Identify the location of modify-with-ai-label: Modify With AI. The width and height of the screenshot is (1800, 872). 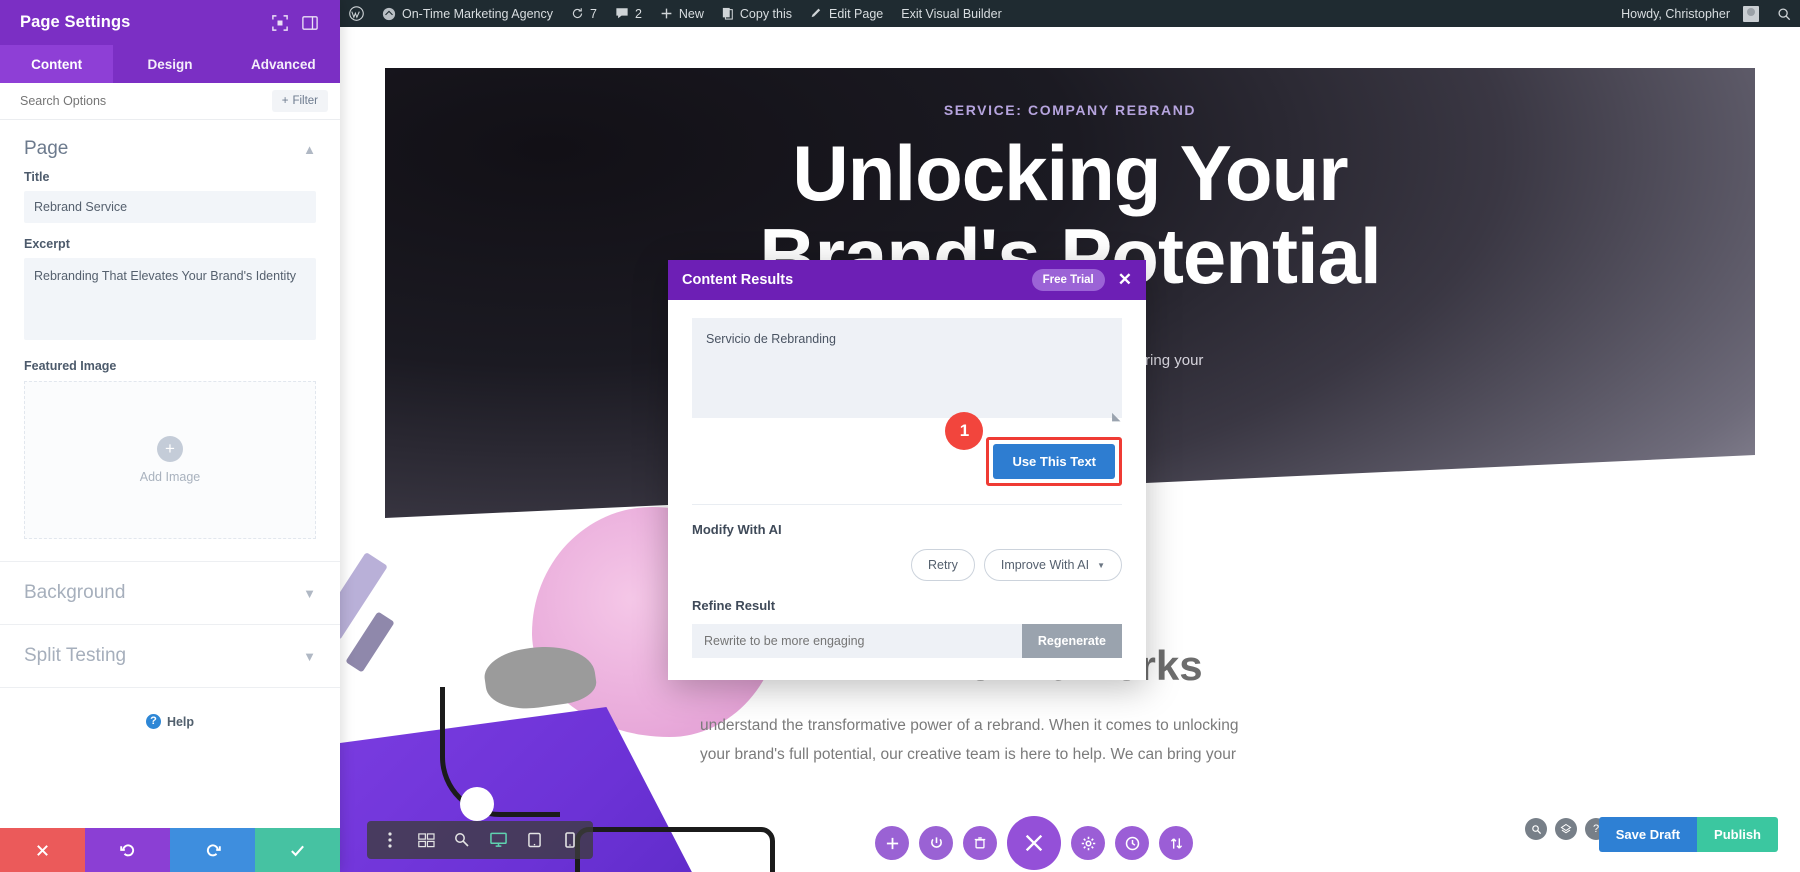
(737, 529).